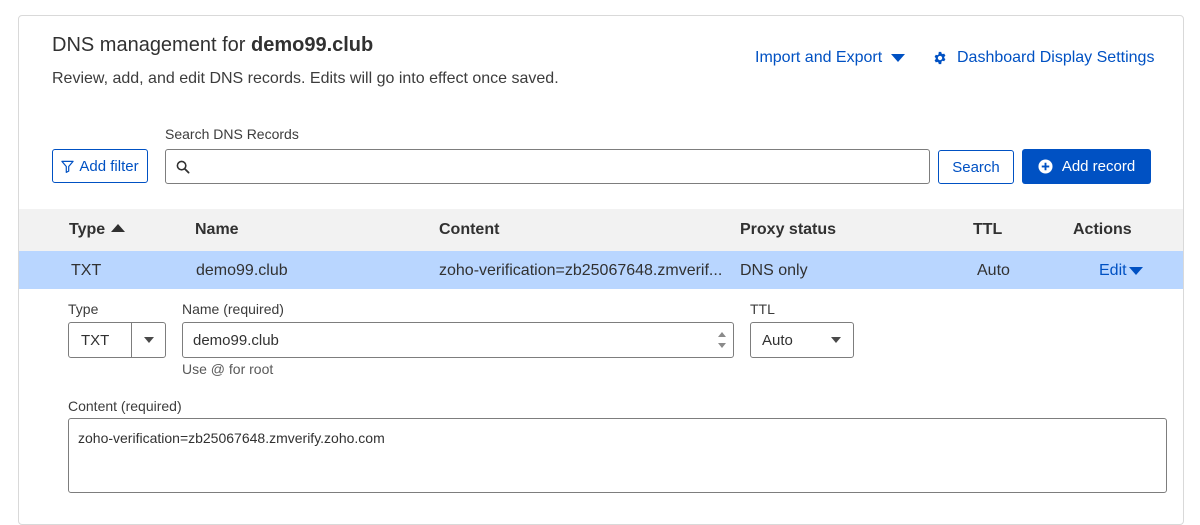  I want to click on column-header-name: Name, so click(217, 230).